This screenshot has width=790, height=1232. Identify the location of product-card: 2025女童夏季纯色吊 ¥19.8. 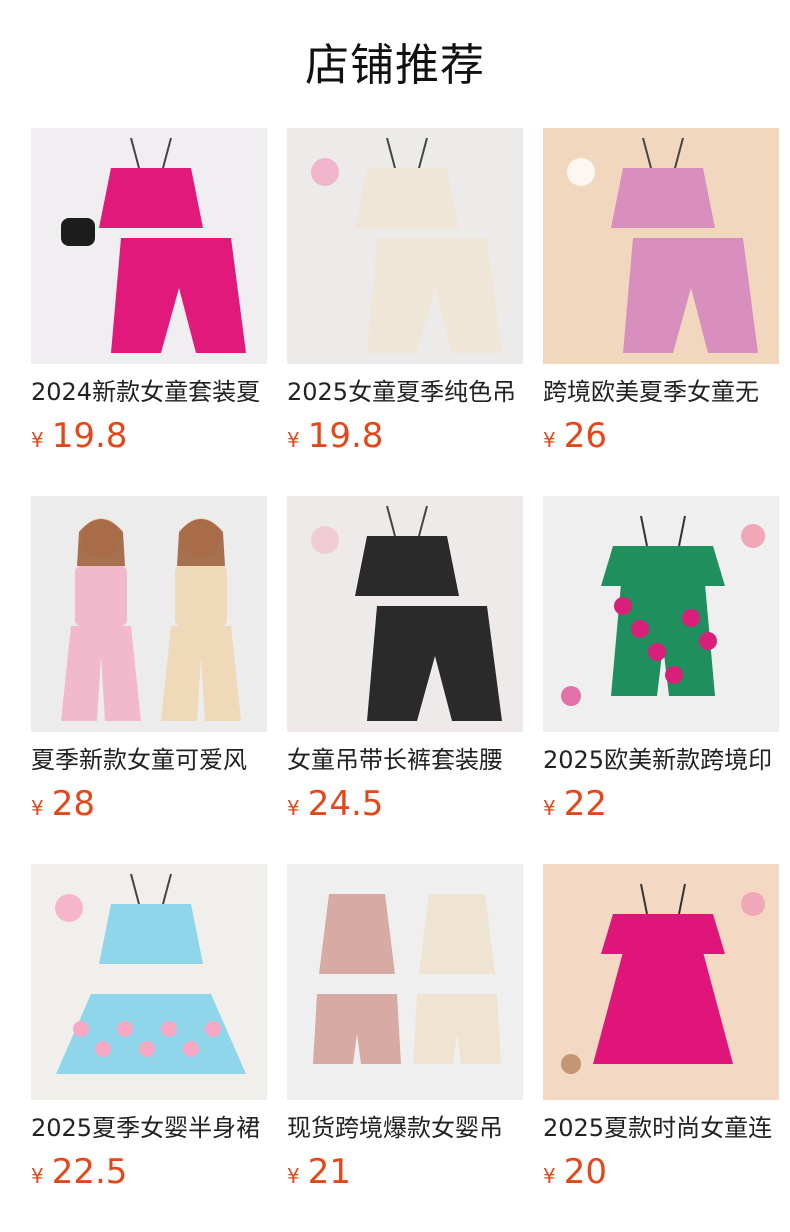
(405, 312).